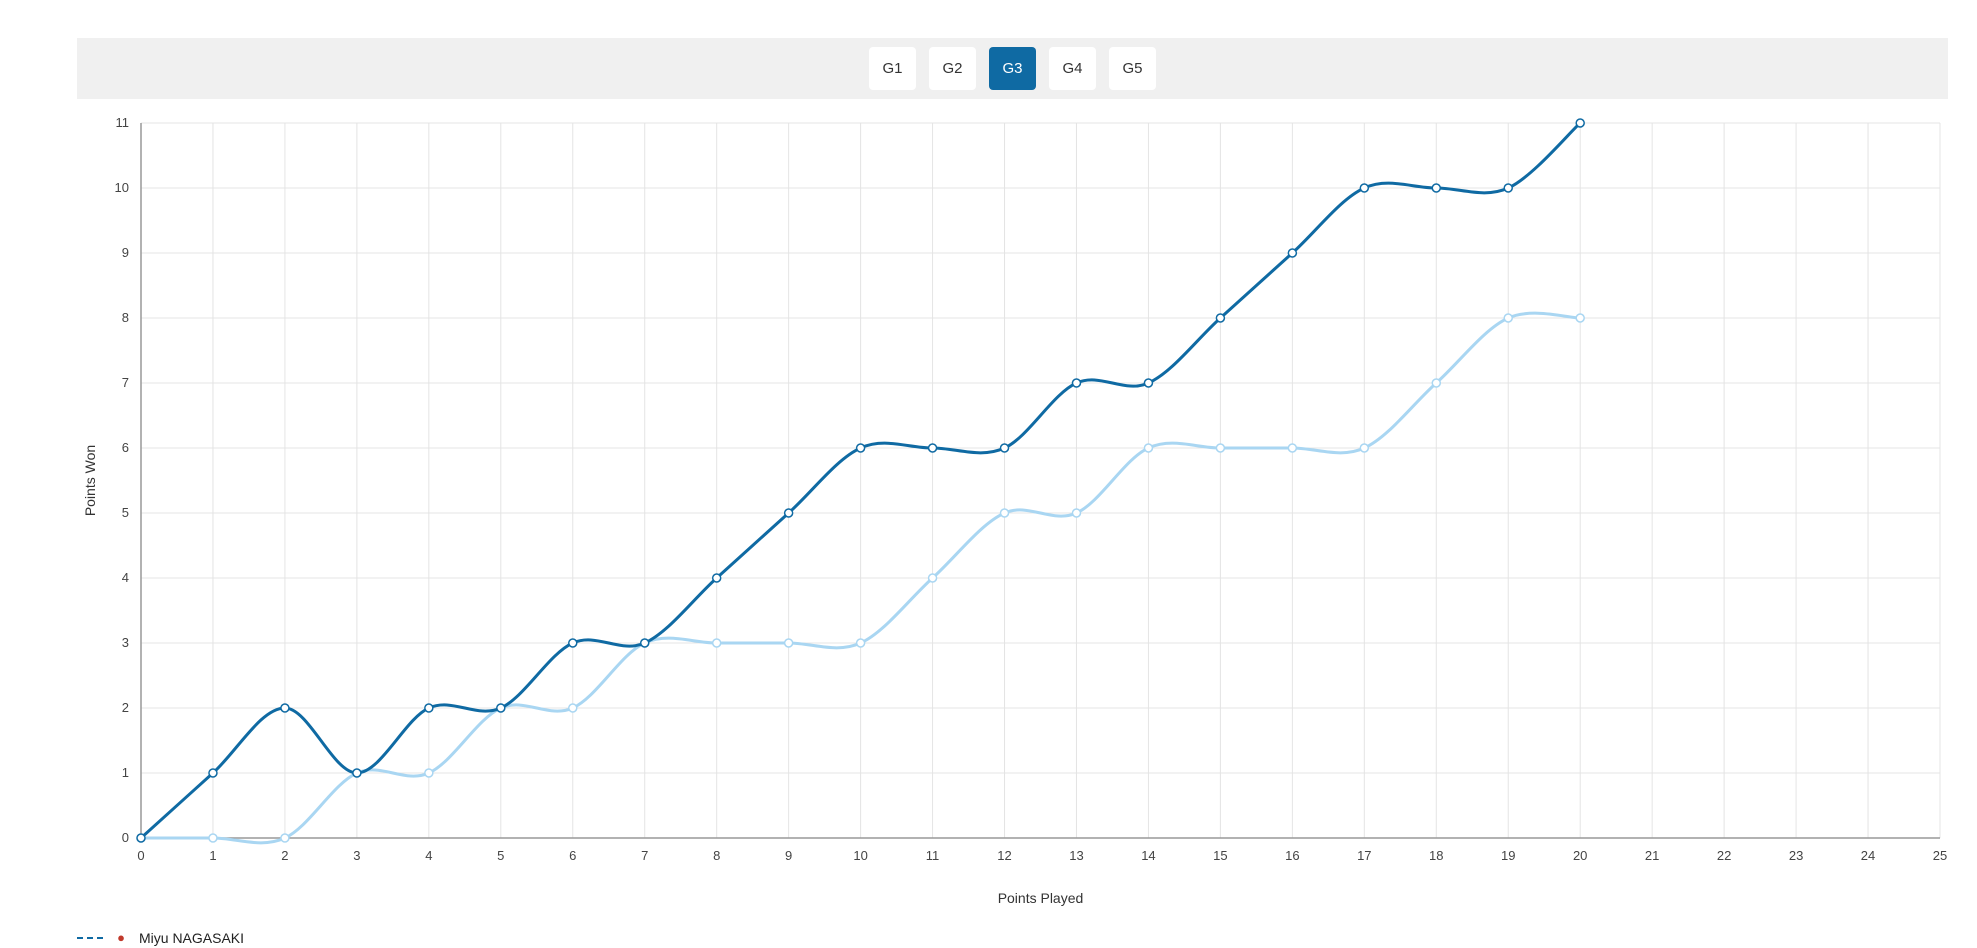 The height and width of the screenshot is (948, 1977). I want to click on y-tick-label: 5, so click(125, 512).